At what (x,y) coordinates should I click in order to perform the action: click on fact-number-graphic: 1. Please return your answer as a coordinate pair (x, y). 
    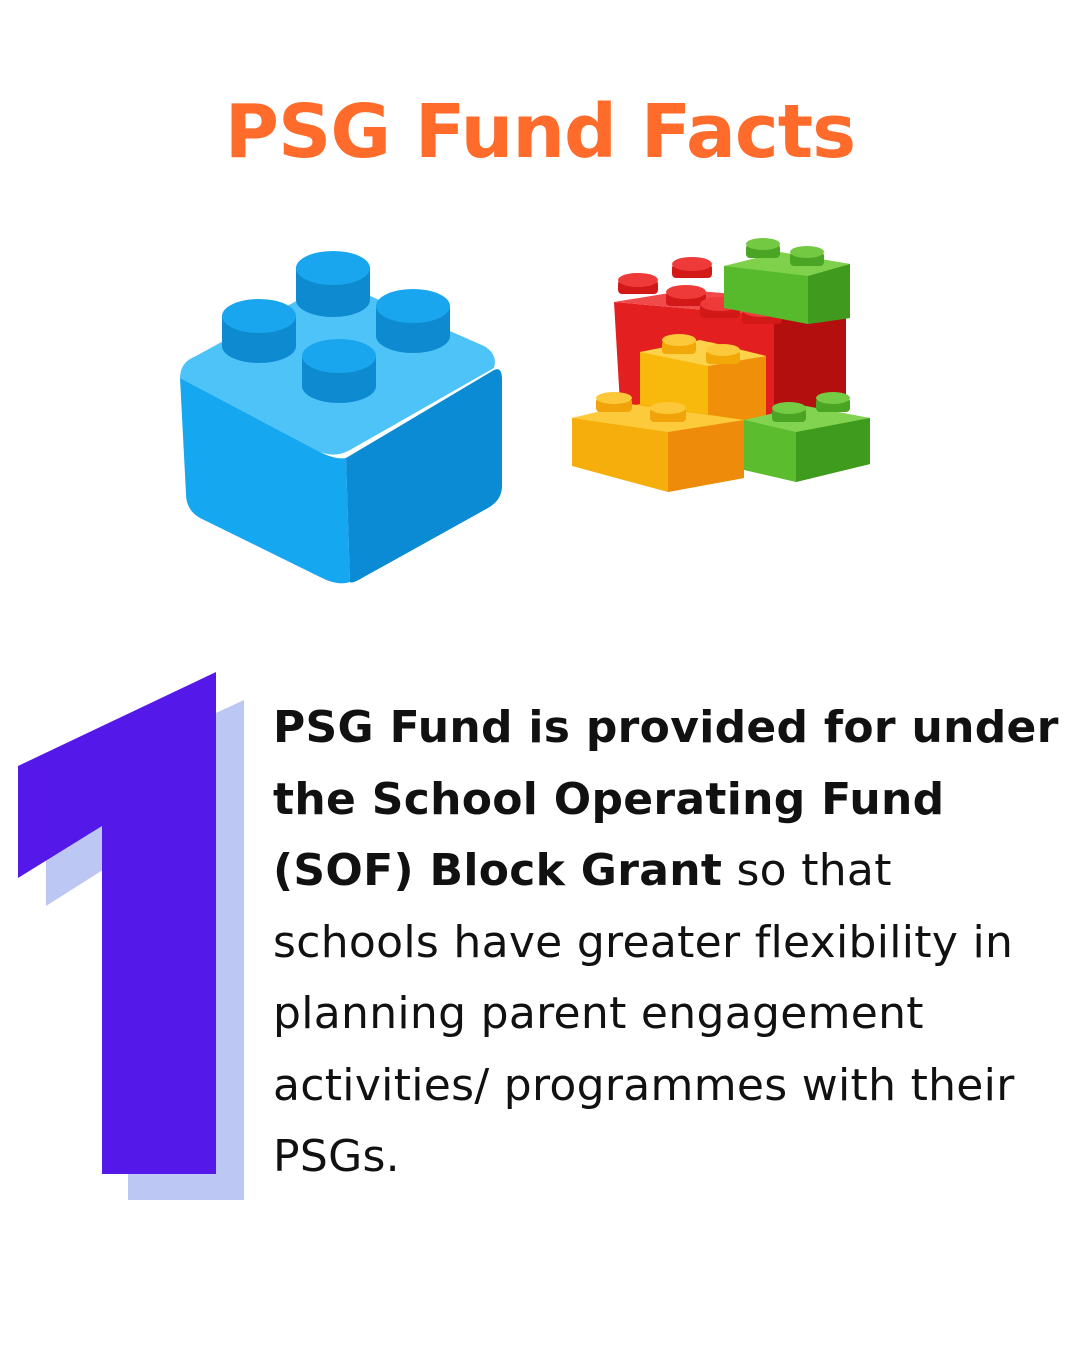
    Looking at the image, I should click on (131, 936).